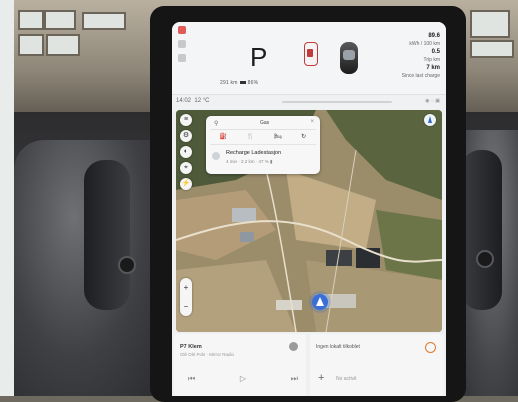 The width and height of the screenshot is (518, 402). I want to click on left-wall, so click(7, 198).